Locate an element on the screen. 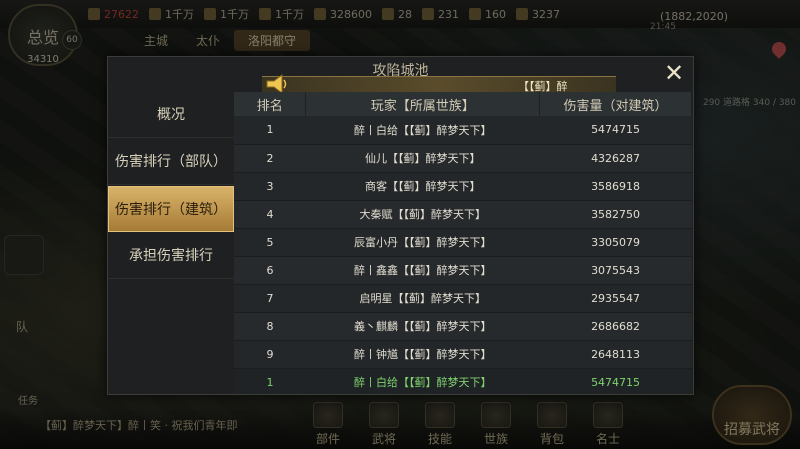 The width and height of the screenshot is (800, 449). table-row: 1 醉丨白给【【蓟】醉梦天下】 5474715 is located at coordinates (463, 130).